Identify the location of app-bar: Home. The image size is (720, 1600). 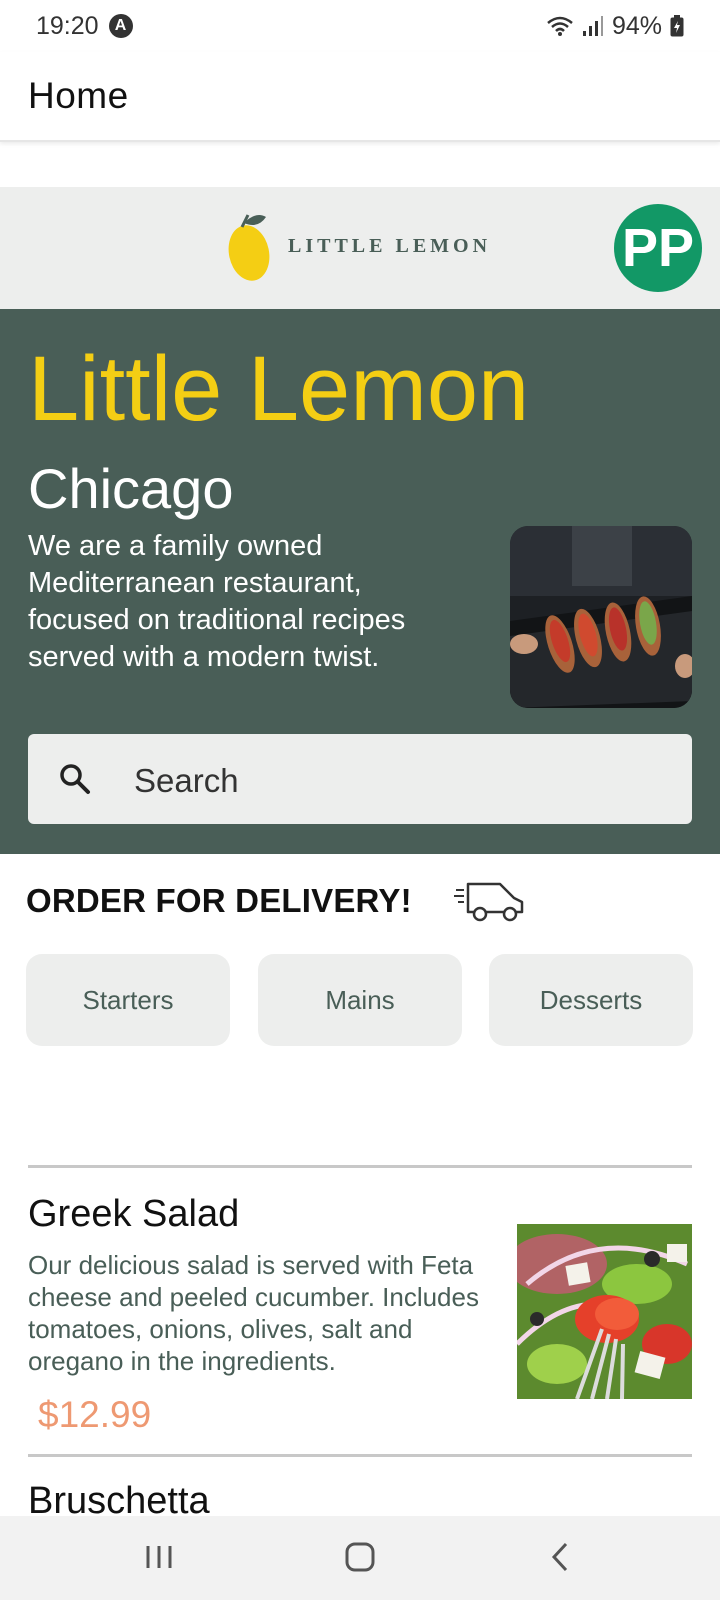
(360, 97).